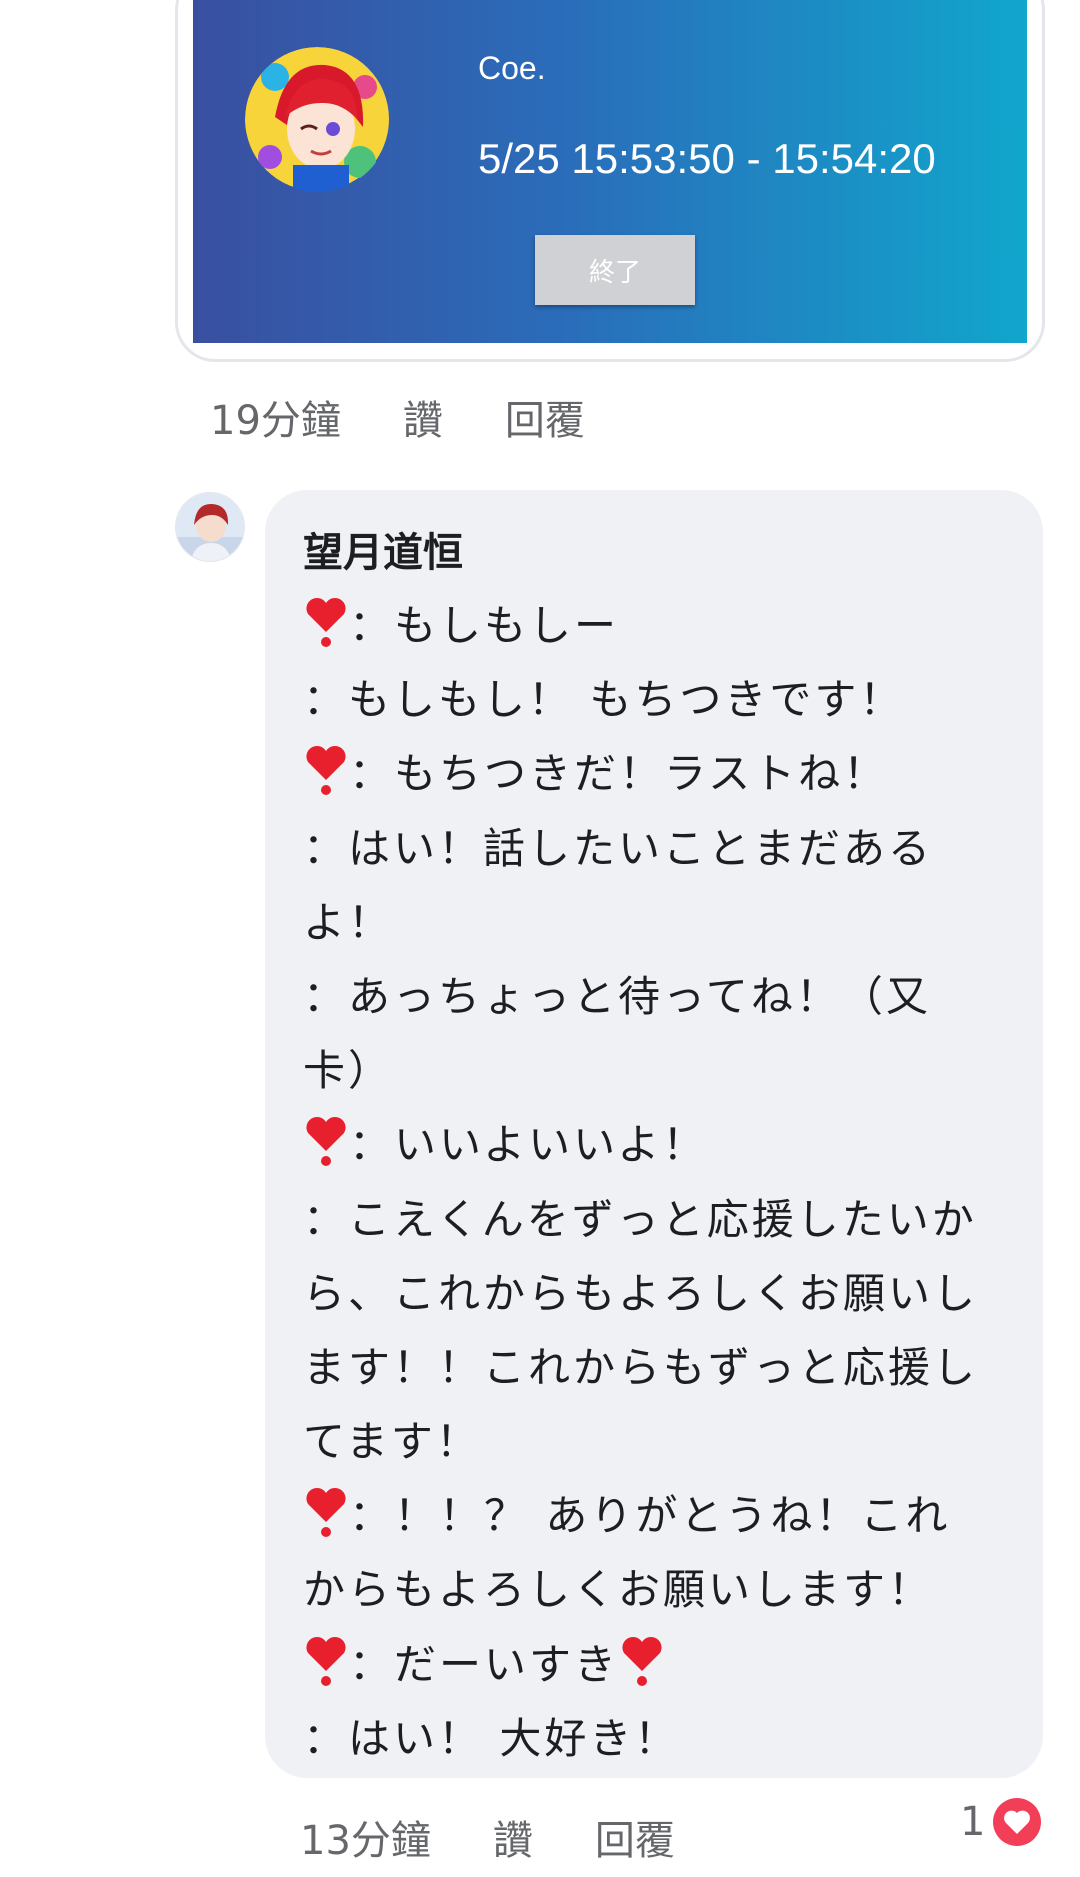 This screenshot has height=1877, width=1080. I want to click on comment-line-text: よ！, so click(348, 922).